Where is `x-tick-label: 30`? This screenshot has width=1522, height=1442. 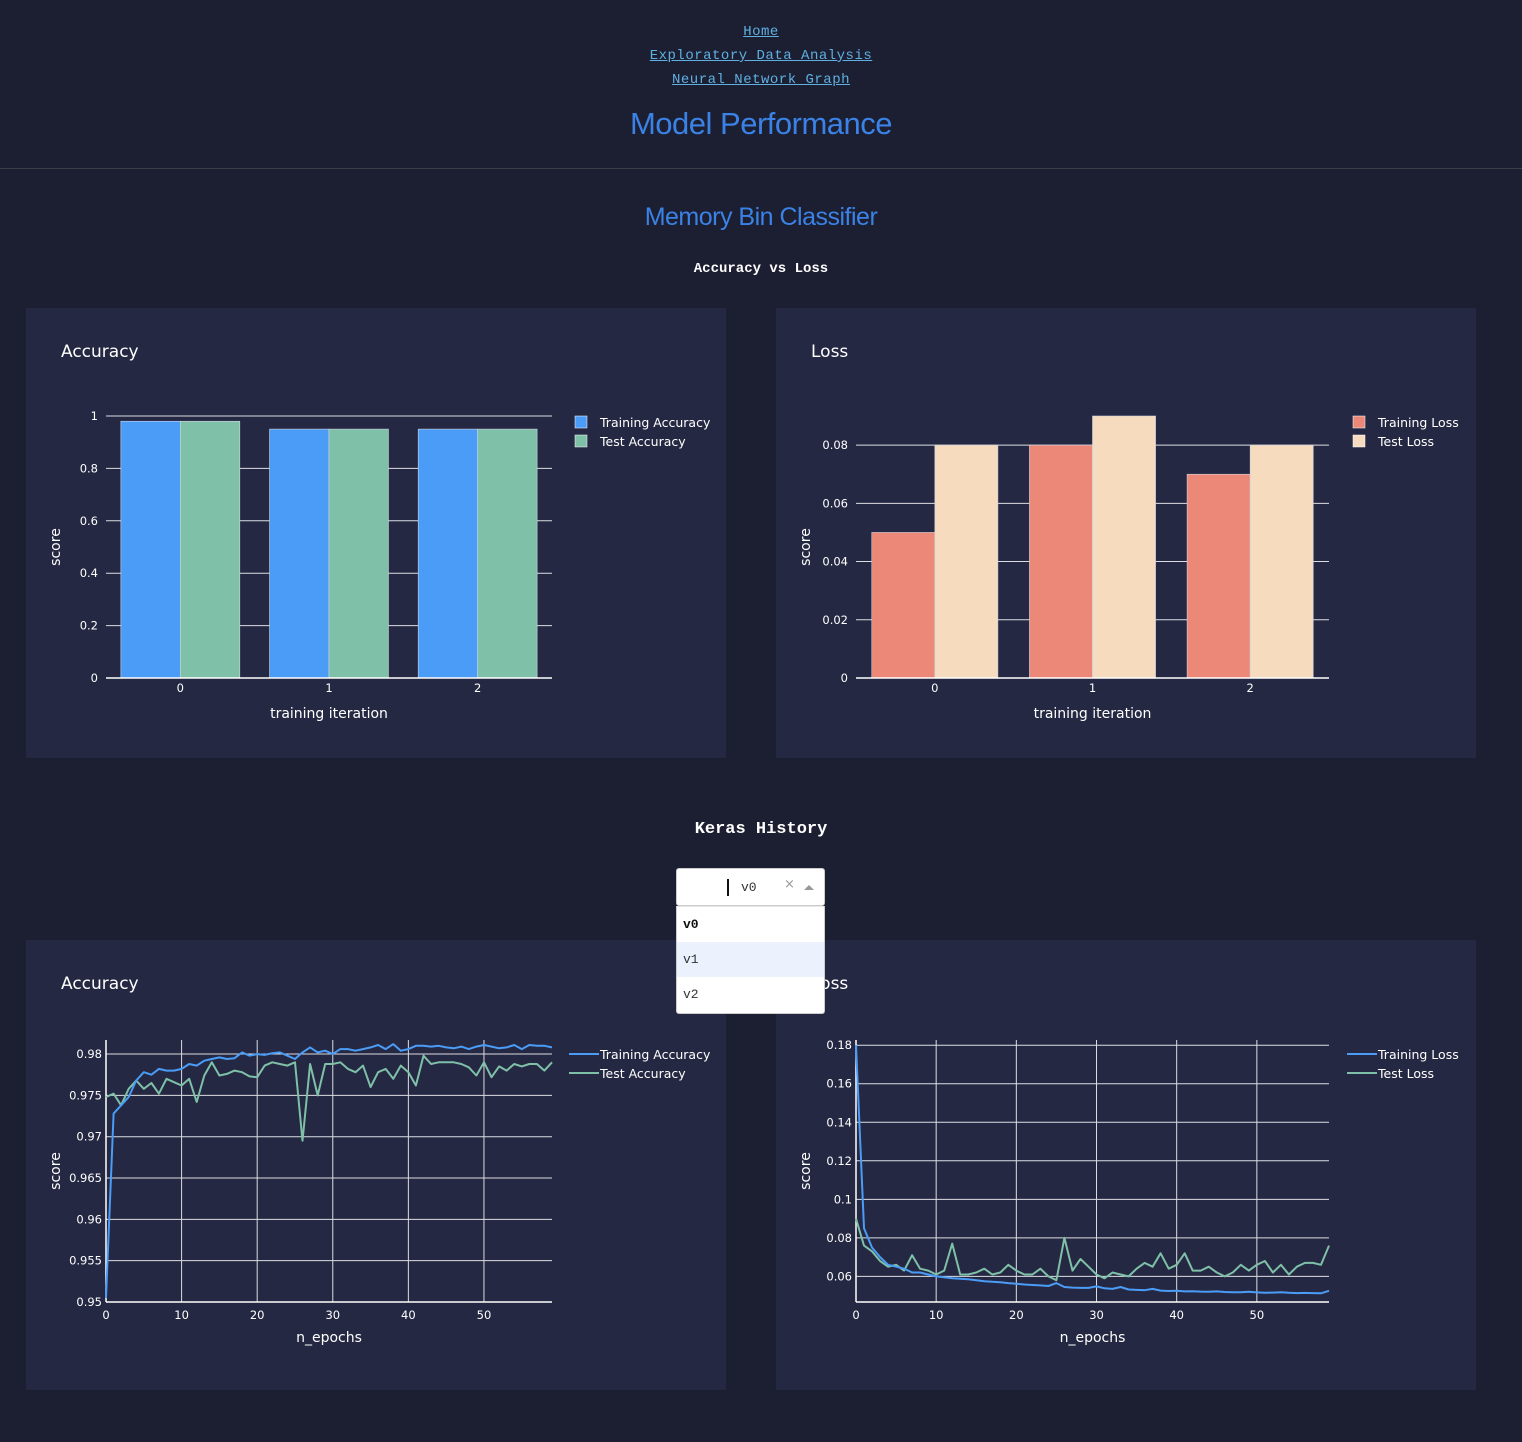 x-tick-label: 30 is located at coordinates (332, 1315).